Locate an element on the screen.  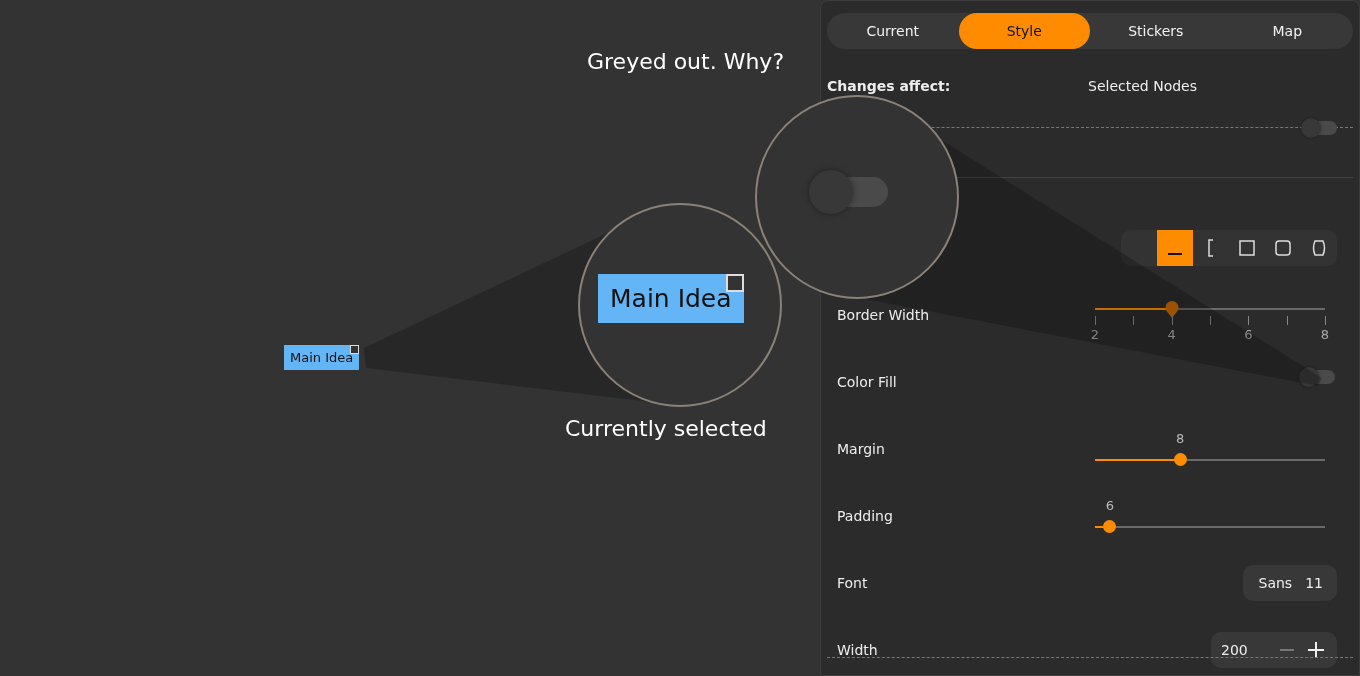
row-label: Font is located at coordinates (852, 582).